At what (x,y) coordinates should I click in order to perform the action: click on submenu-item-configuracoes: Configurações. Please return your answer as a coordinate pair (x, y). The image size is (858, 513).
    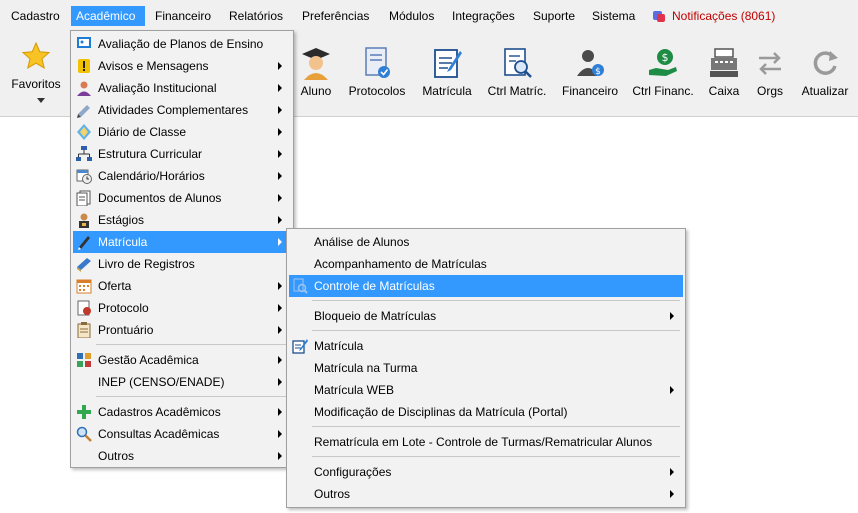
    Looking at the image, I should click on (486, 472).